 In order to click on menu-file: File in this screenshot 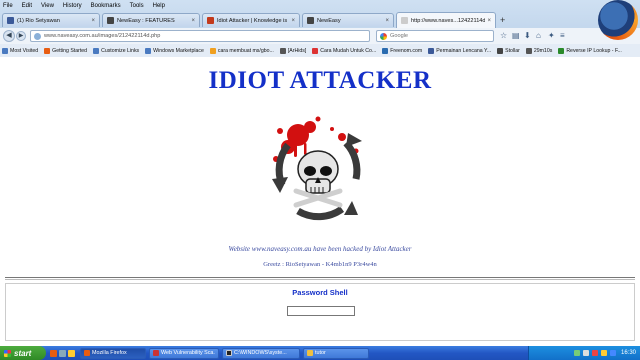, I will do `click(8, 6)`.